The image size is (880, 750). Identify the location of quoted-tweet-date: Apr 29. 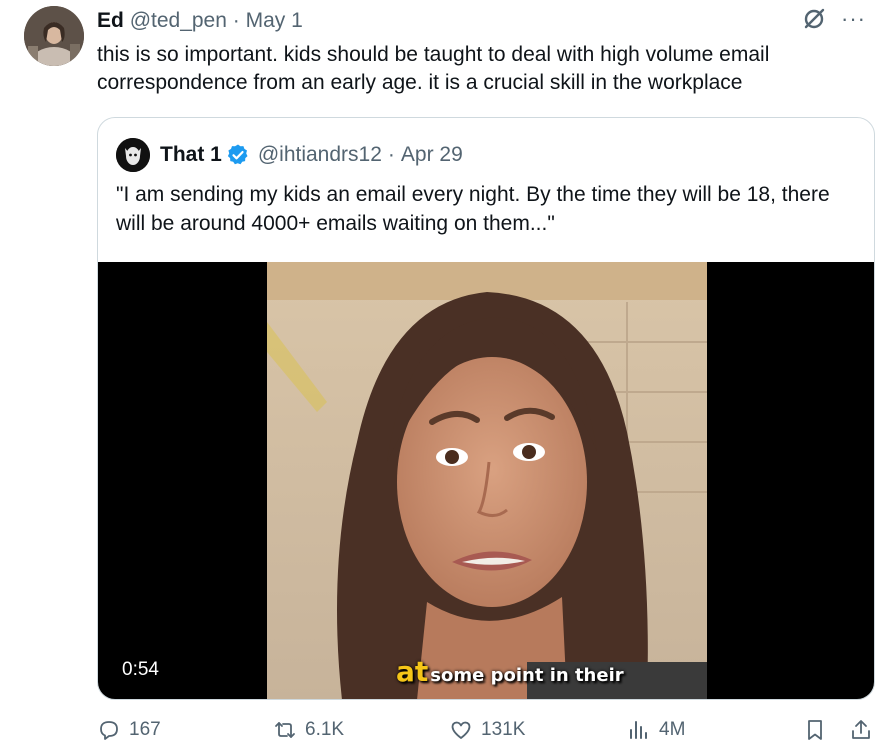
(432, 155).